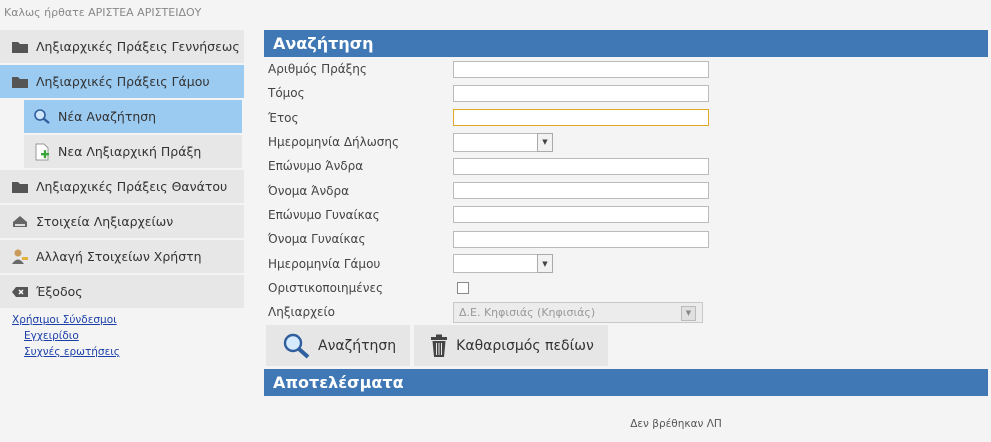 Image resolution: width=991 pixels, height=442 pixels. I want to click on sidebar-item-label: Νέα Αναζήτηση, so click(107, 116).